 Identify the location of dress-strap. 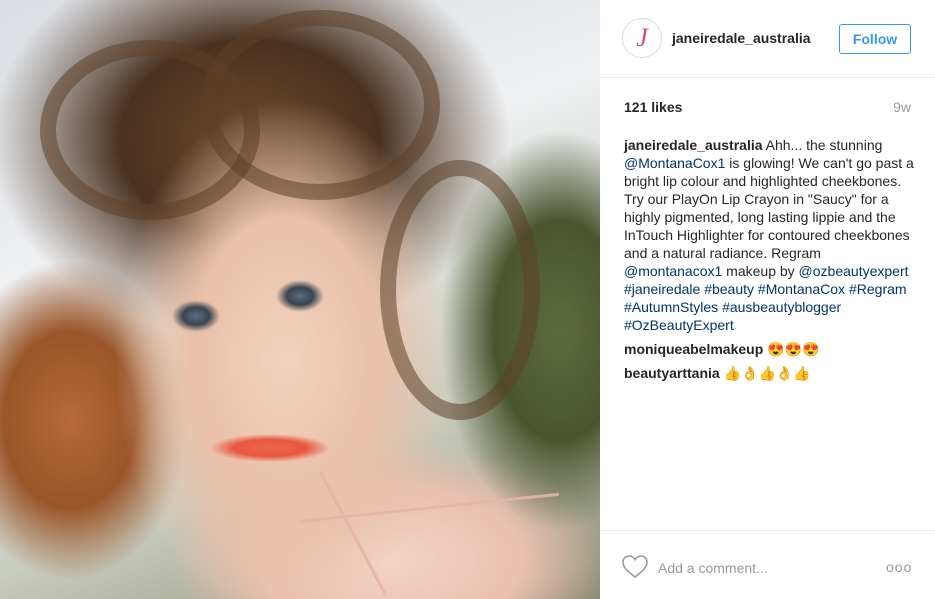
(353, 533).